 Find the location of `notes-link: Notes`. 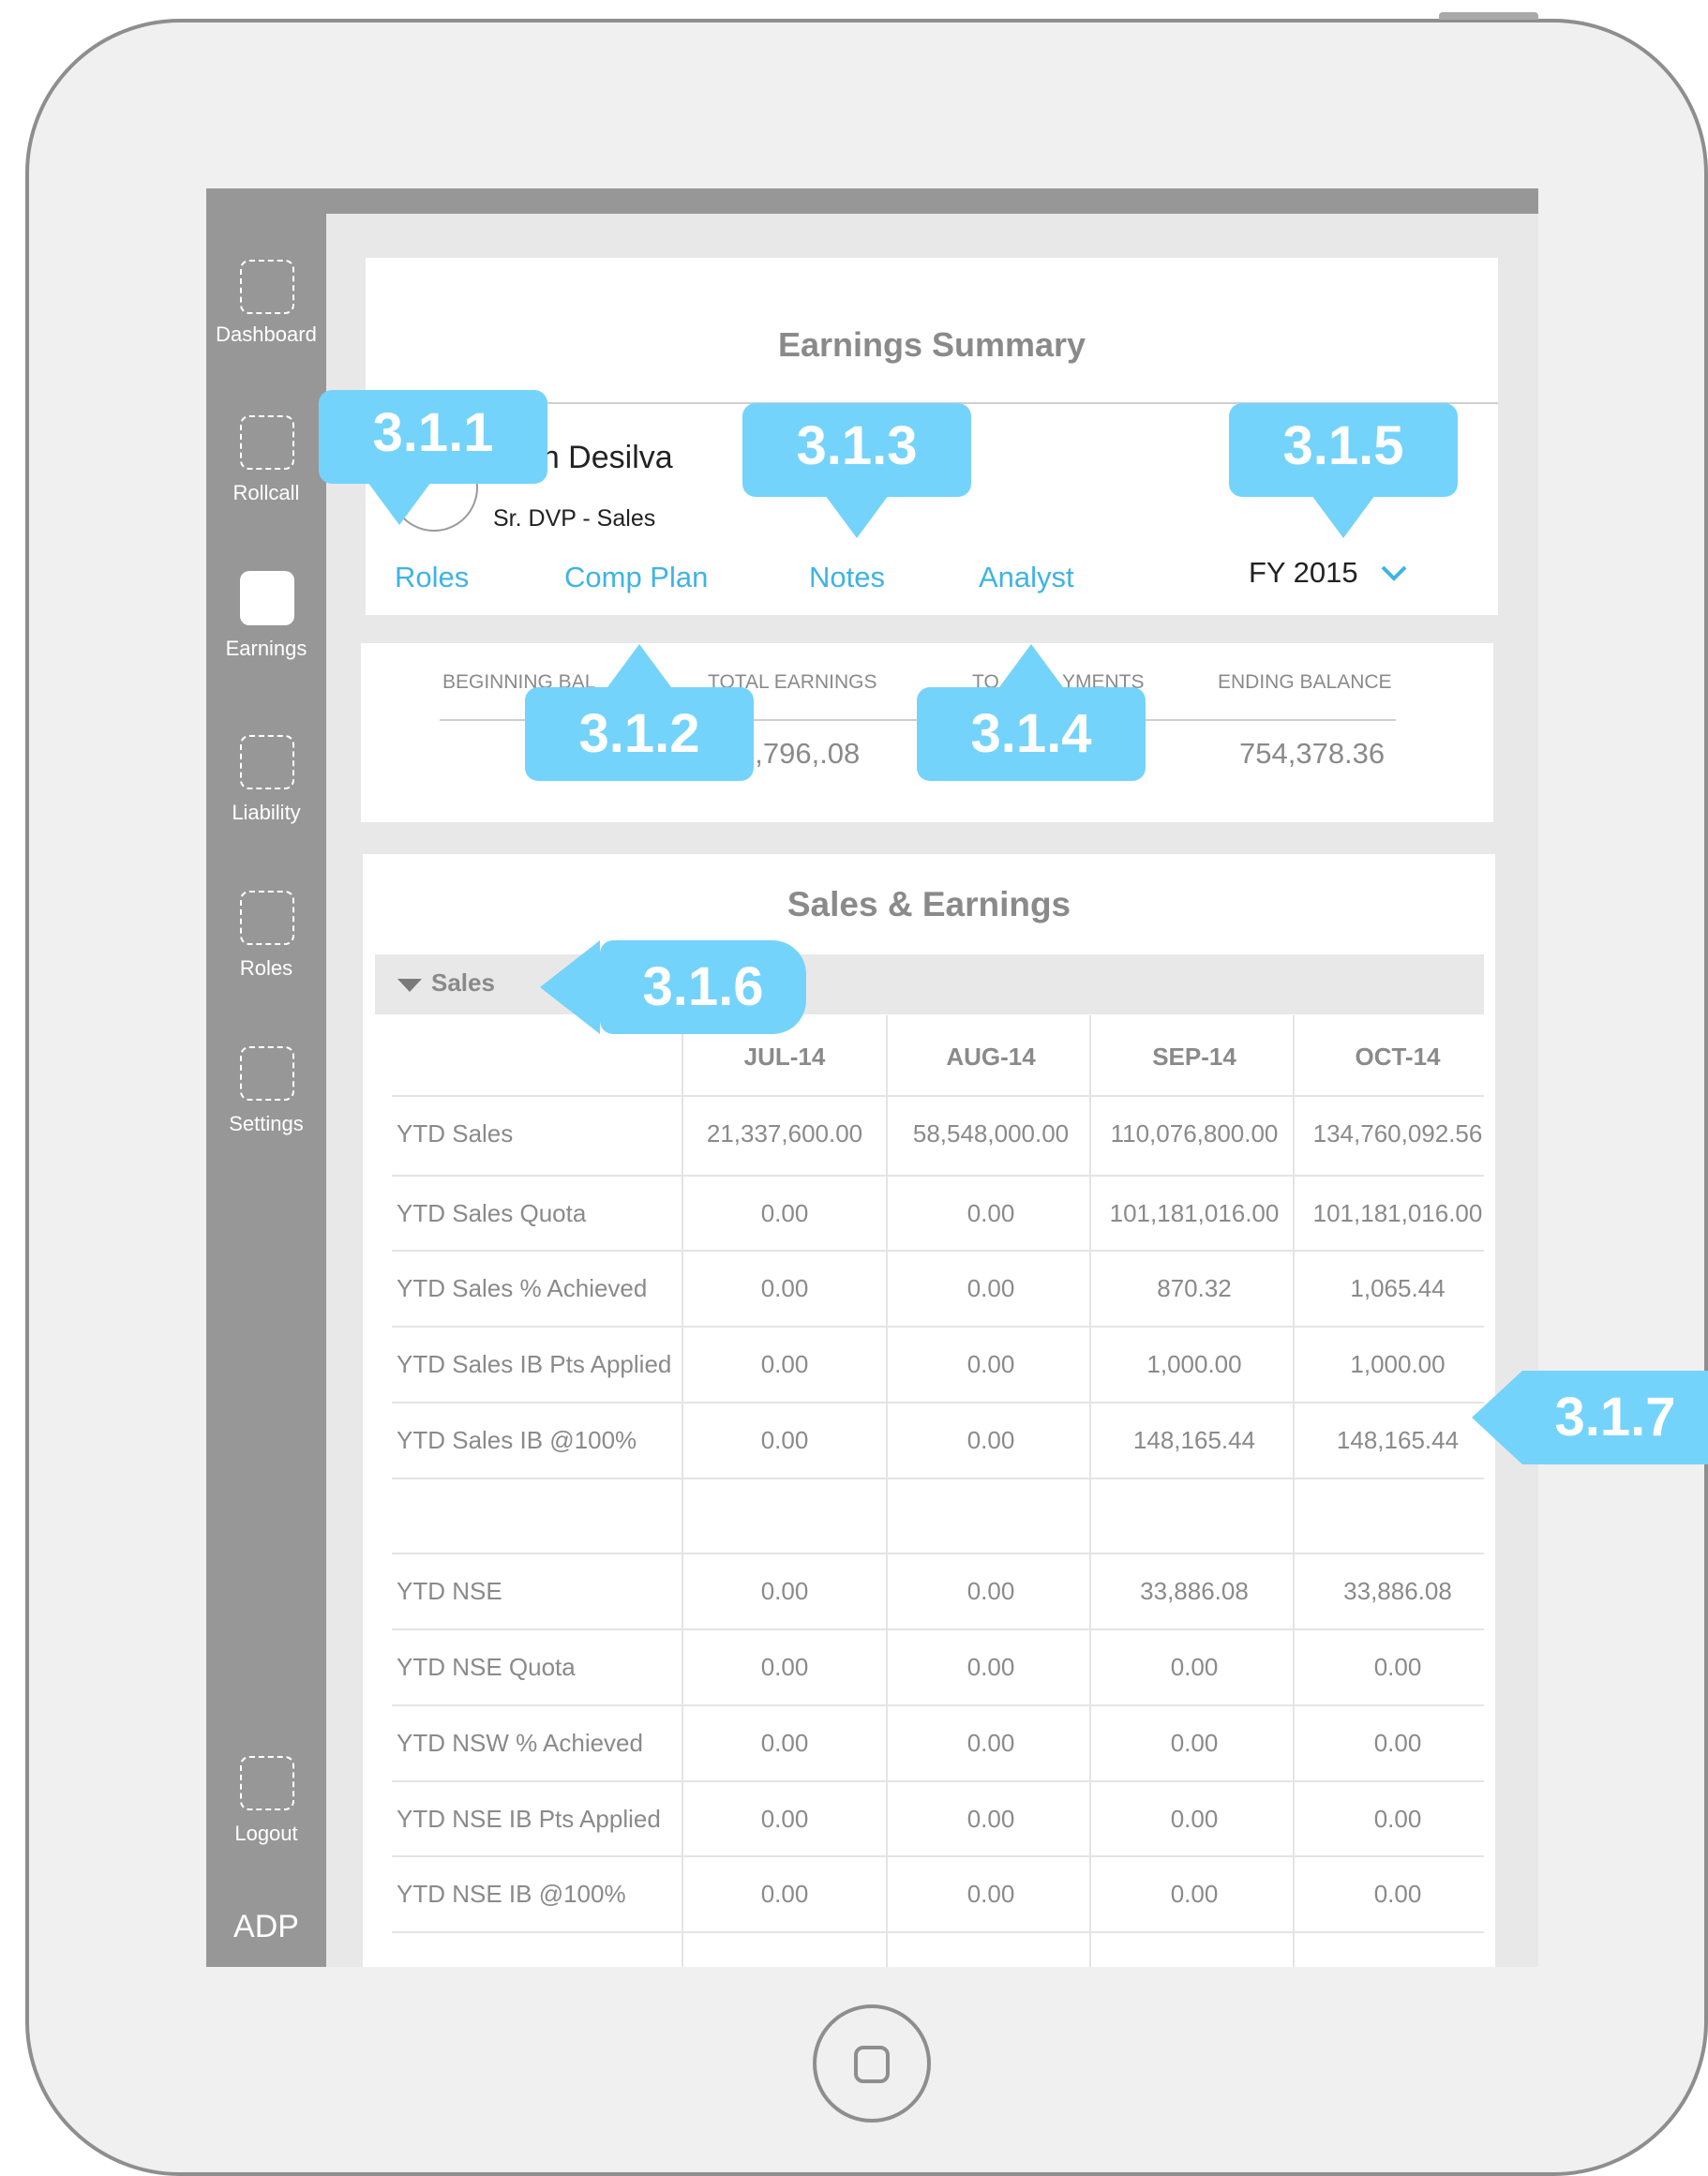

notes-link: Notes is located at coordinates (847, 577).